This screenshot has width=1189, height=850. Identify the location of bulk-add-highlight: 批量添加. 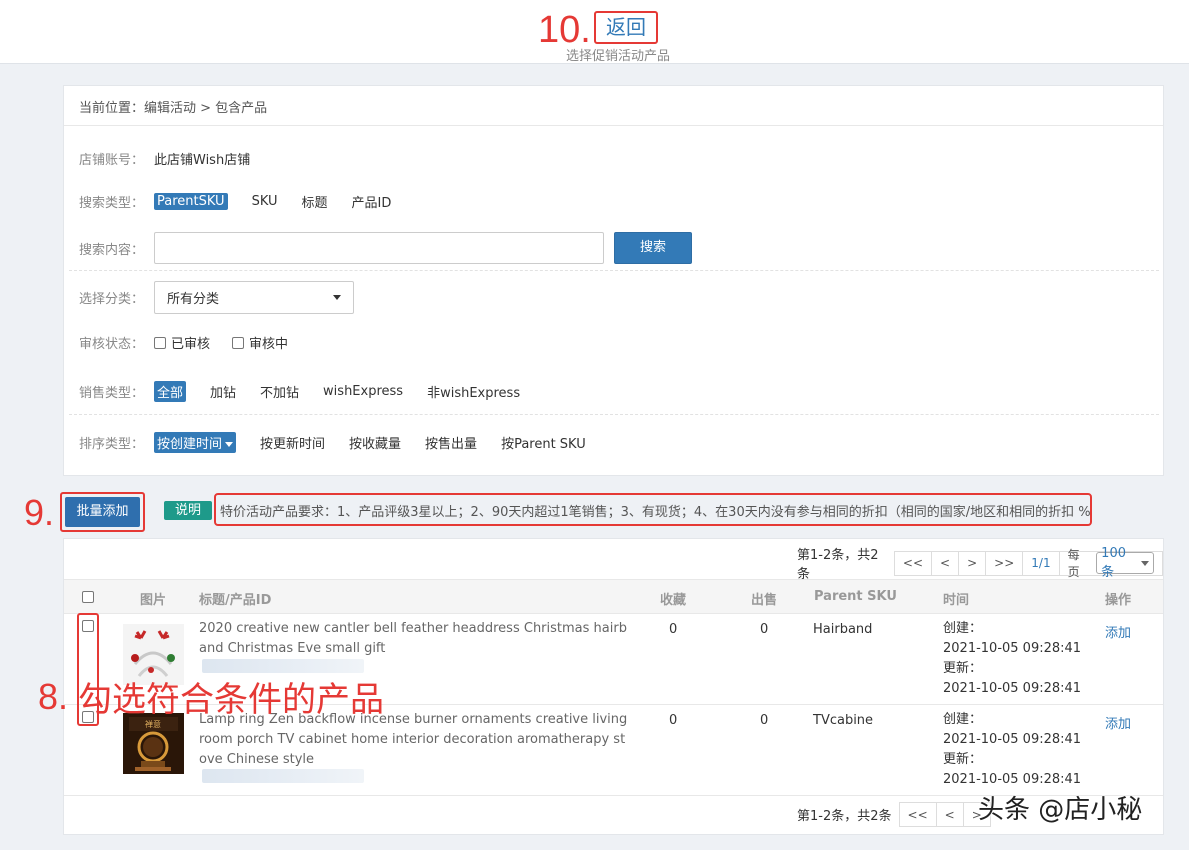
(102, 512).